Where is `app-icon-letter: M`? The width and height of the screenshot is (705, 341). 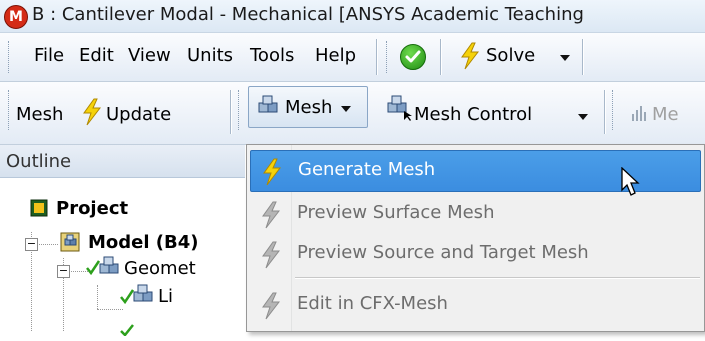
app-icon-letter: M is located at coordinates (16, 17).